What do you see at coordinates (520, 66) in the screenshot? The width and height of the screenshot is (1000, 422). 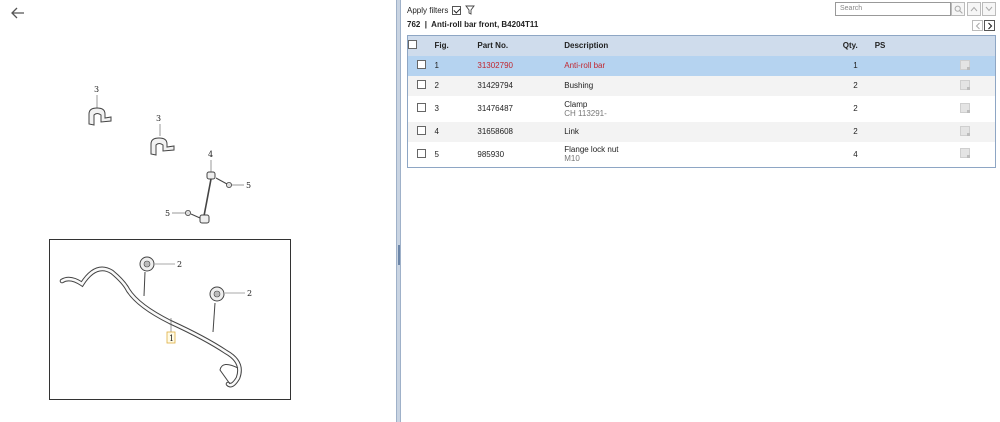 I see `part-number-cell: 31302790` at bounding box center [520, 66].